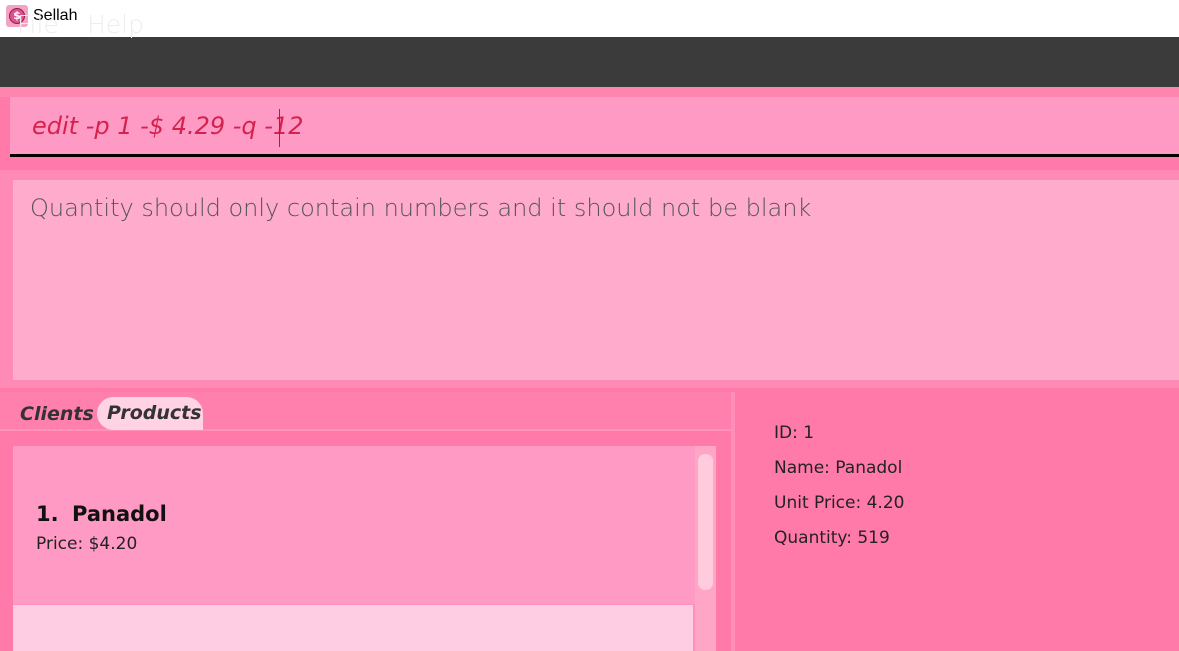 This screenshot has width=1179, height=651. Describe the element at coordinates (57, 415) in the screenshot. I see `tab-clients: Clients` at that location.